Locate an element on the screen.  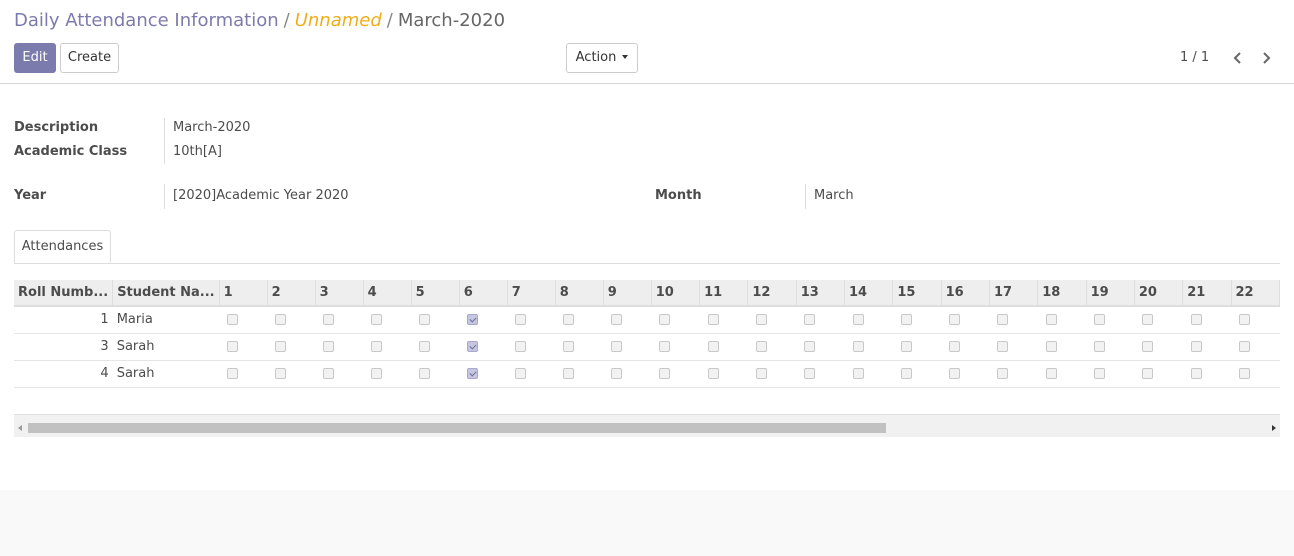
breadcrumb-root: Daily Attendance Information is located at coordinates (146, 20).